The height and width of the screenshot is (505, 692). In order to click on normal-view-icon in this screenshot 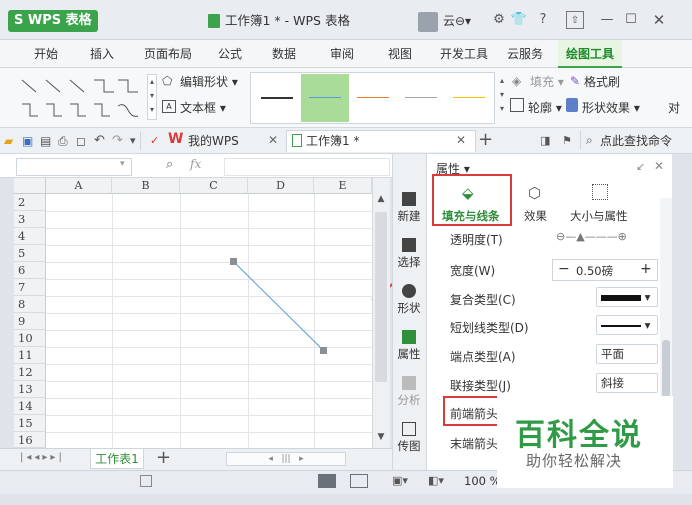, I will do `click(327, 481)`.